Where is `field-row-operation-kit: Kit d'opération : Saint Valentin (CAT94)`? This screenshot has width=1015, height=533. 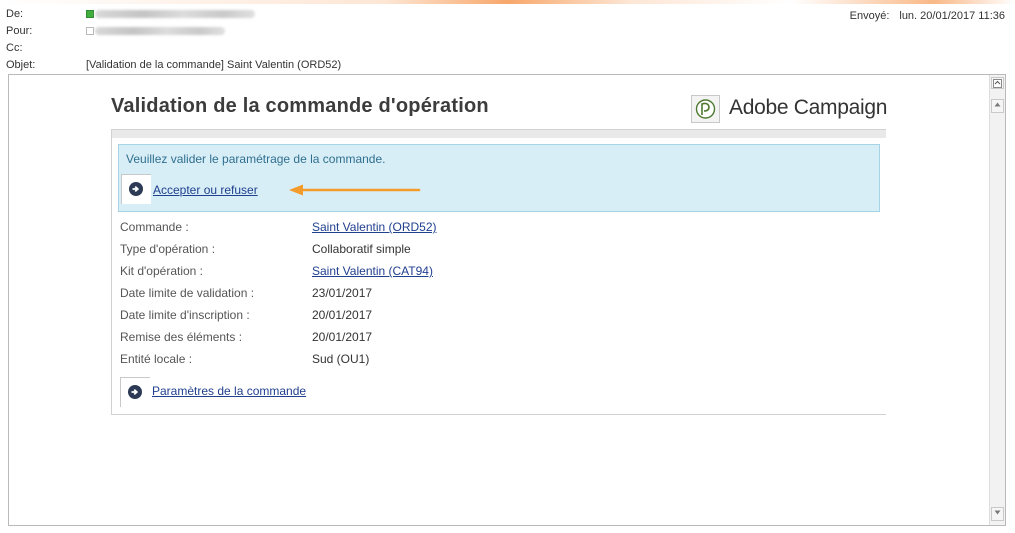
field-row-operation-kit: Kit d'opération : Saint Valentin (CAT94) is located at coordinates (420, 271).